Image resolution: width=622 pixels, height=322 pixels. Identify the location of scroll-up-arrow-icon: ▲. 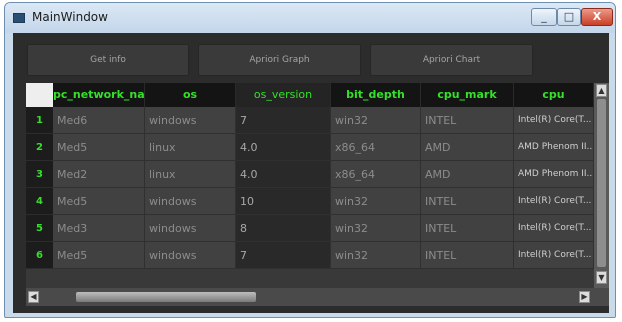
(601, 90).